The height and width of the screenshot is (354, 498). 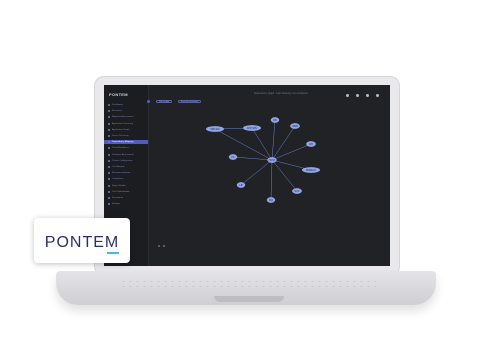 I want to click on graph-node: WEB, so click(x=295, y=126).